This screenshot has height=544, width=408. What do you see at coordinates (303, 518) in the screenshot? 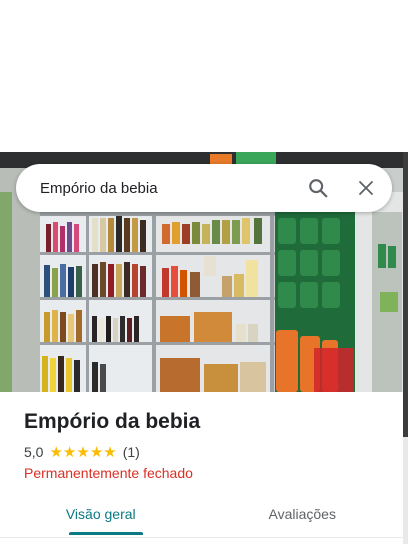
I see `tab-reviews: Avaliações` at bounding box center [303, 518].